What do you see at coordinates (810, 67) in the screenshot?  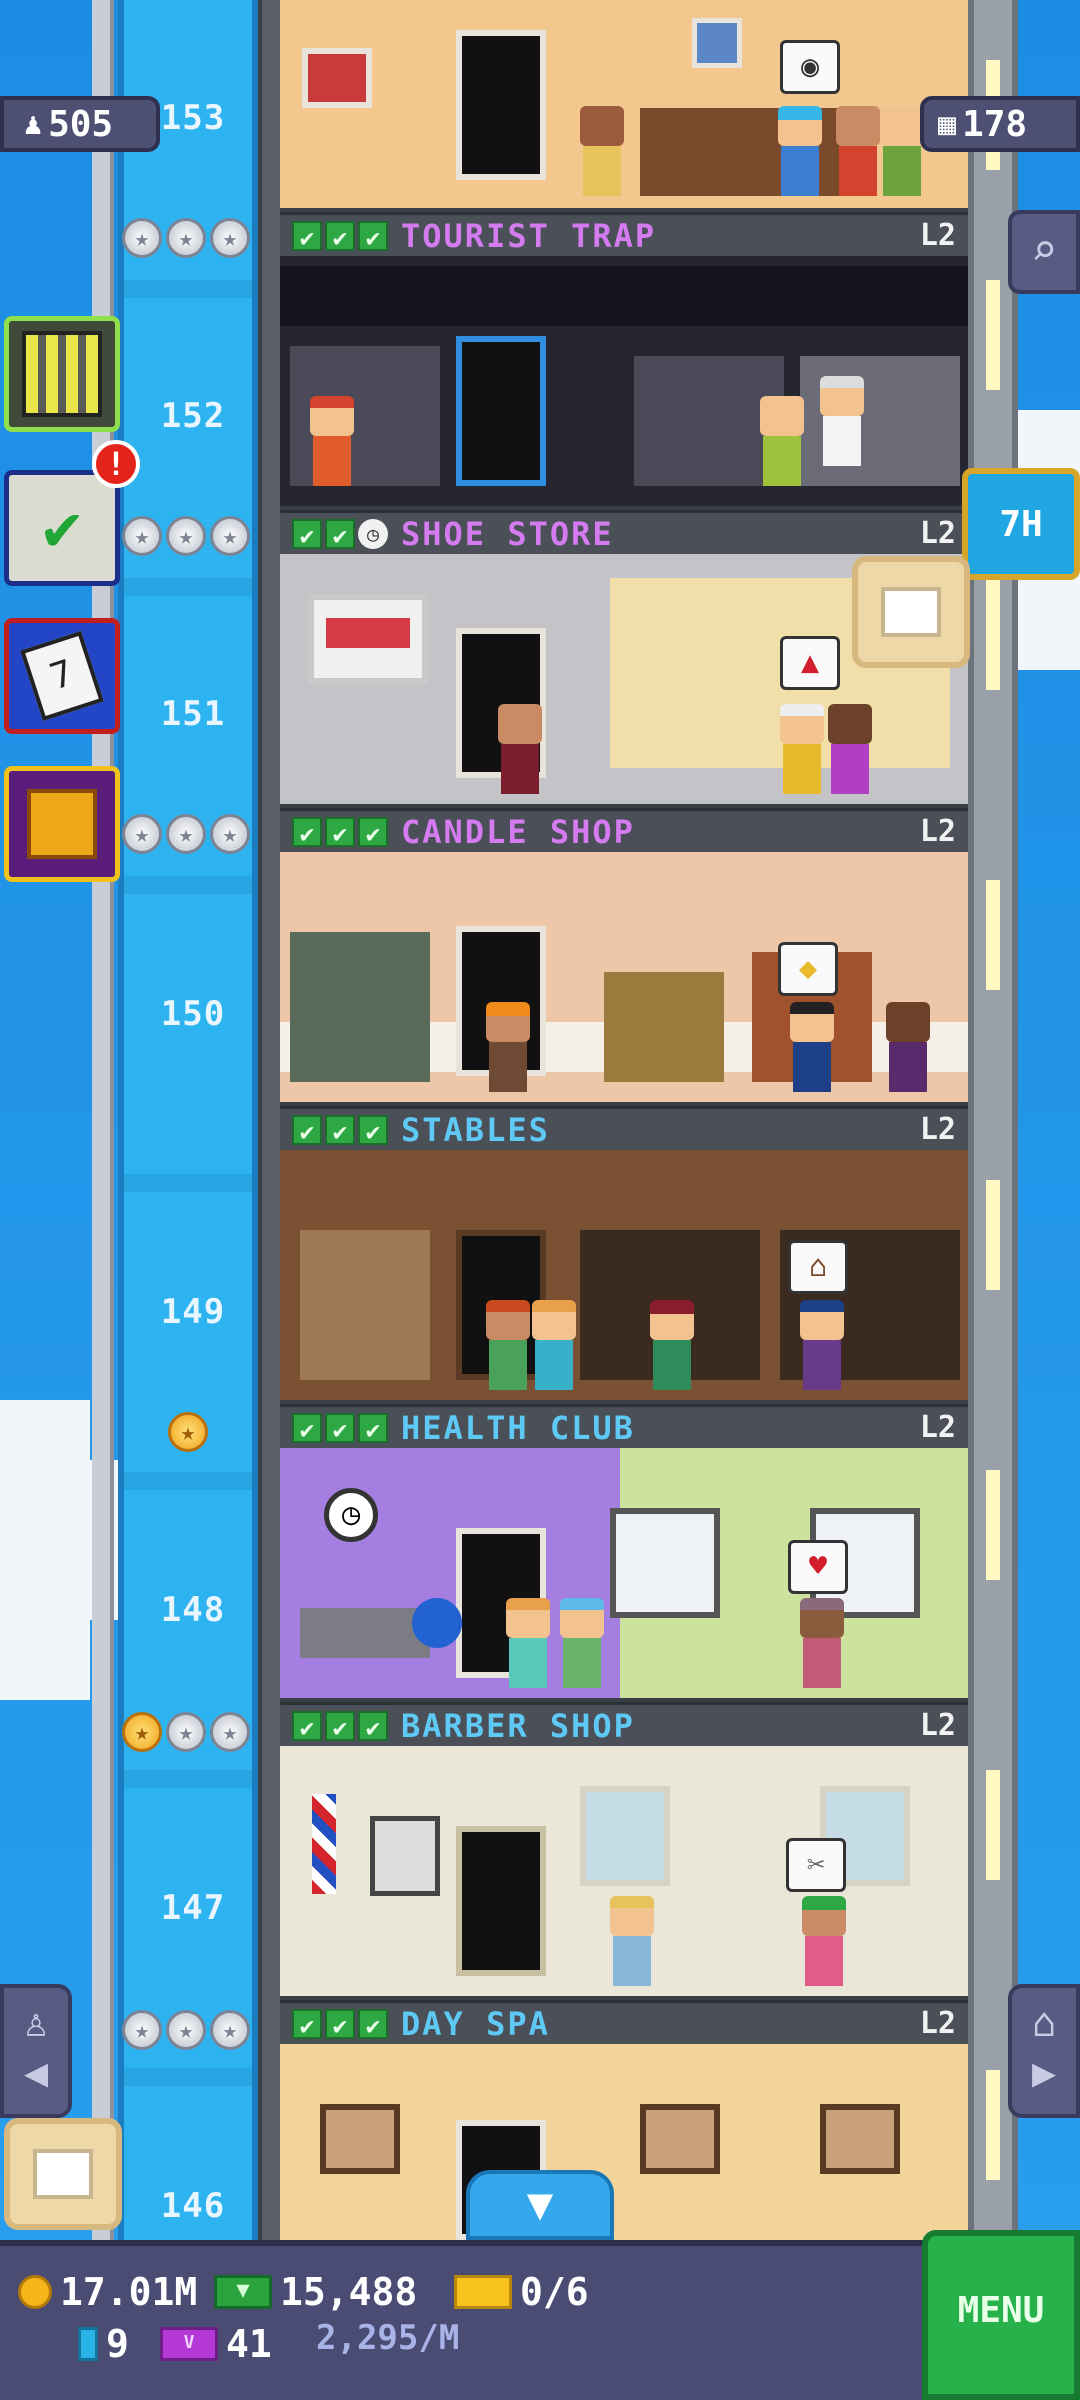 I see `speech-bubble: ◉` at bounding box center [810, 67].